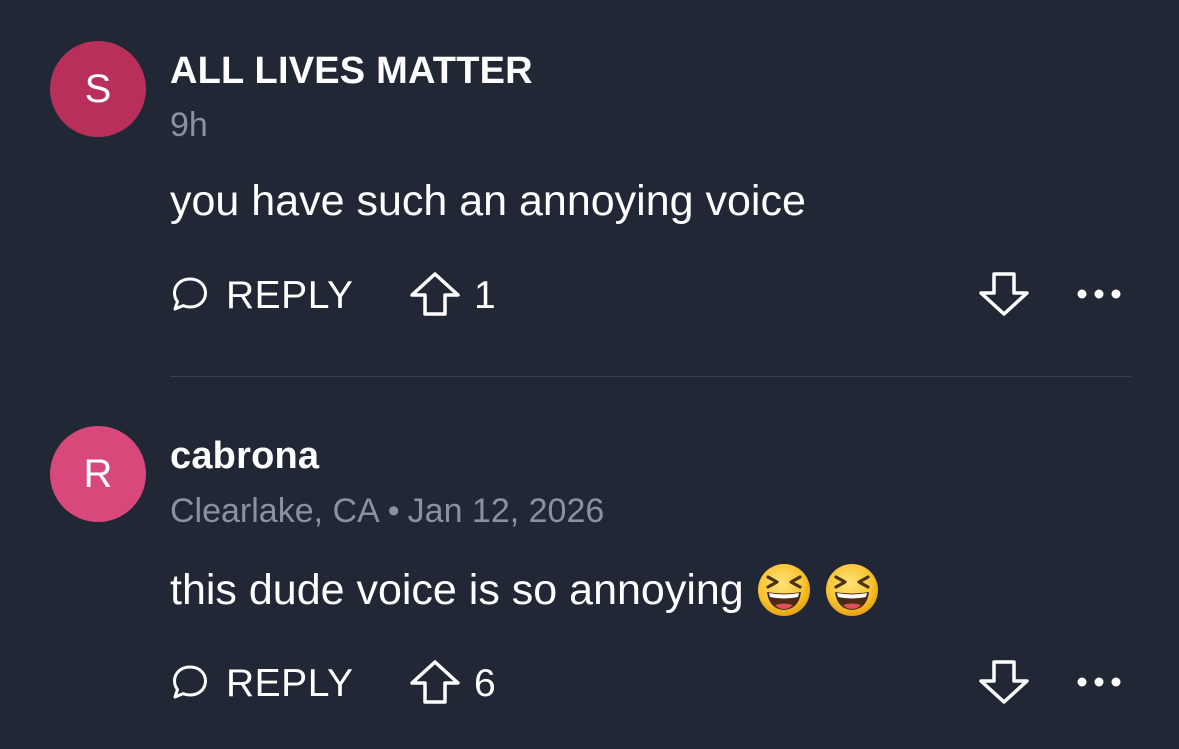 Image resolution: width=1179 pixels, height=749 pixels. I want to click on comment-body: you have such an annoying voice, so click(488, 201).